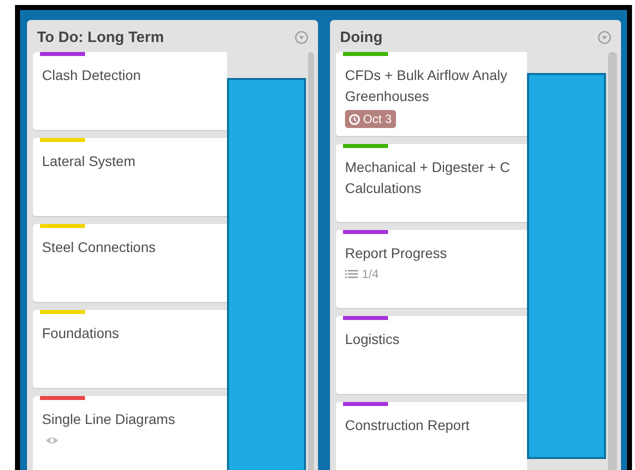 Image resolution: width=635 pixels, height=470 pixels. Describe the element at coordinates (396, 253) in the screenshot. I see `card-title: Report Progress` at that location.